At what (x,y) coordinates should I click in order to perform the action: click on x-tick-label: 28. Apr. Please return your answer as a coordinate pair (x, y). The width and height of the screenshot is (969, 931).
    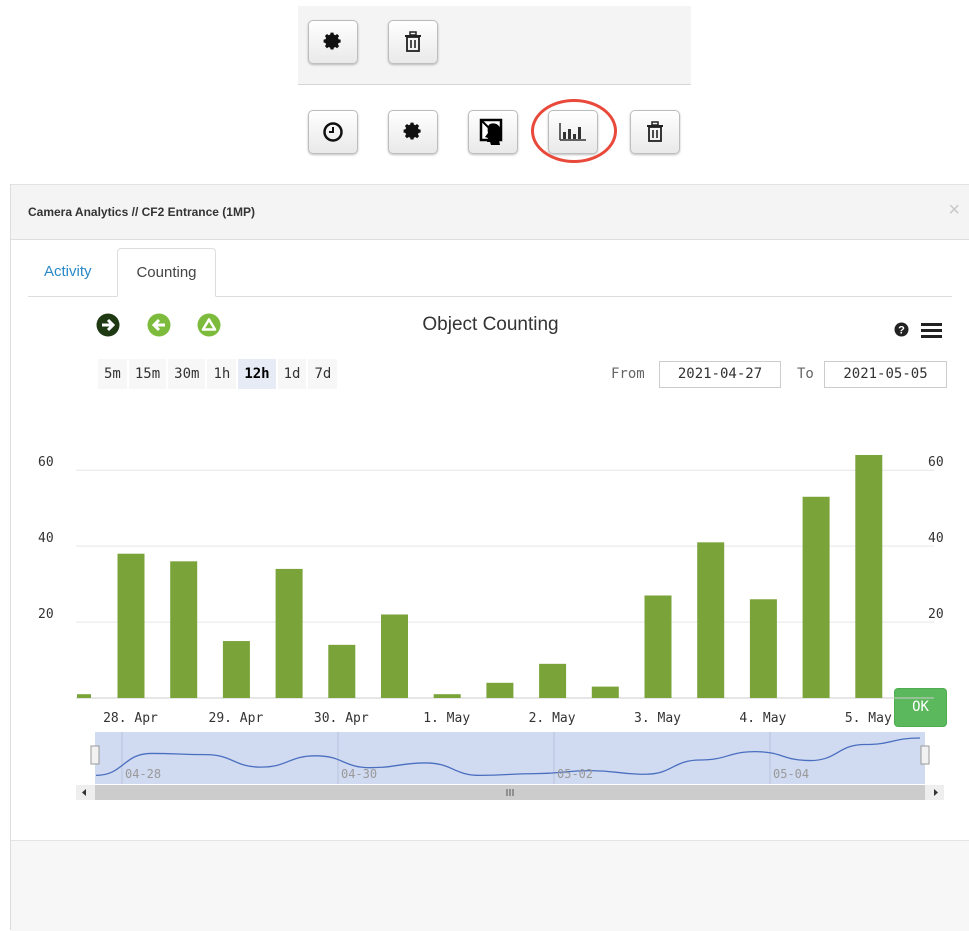
    Looking at the image, I should click on (130, 718).